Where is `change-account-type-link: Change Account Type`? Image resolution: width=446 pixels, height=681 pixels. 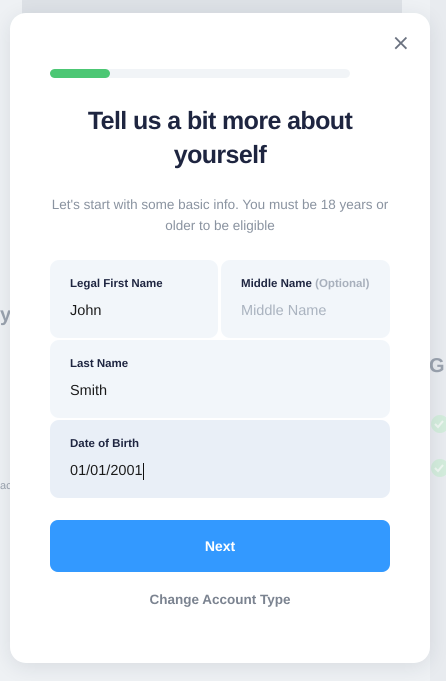
change-account-type-link: Change Account Type is located at coordinates (219, 599).